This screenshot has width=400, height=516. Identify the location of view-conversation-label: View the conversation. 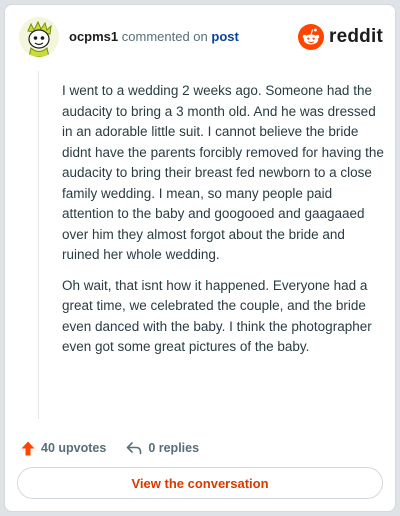
(200, 483).